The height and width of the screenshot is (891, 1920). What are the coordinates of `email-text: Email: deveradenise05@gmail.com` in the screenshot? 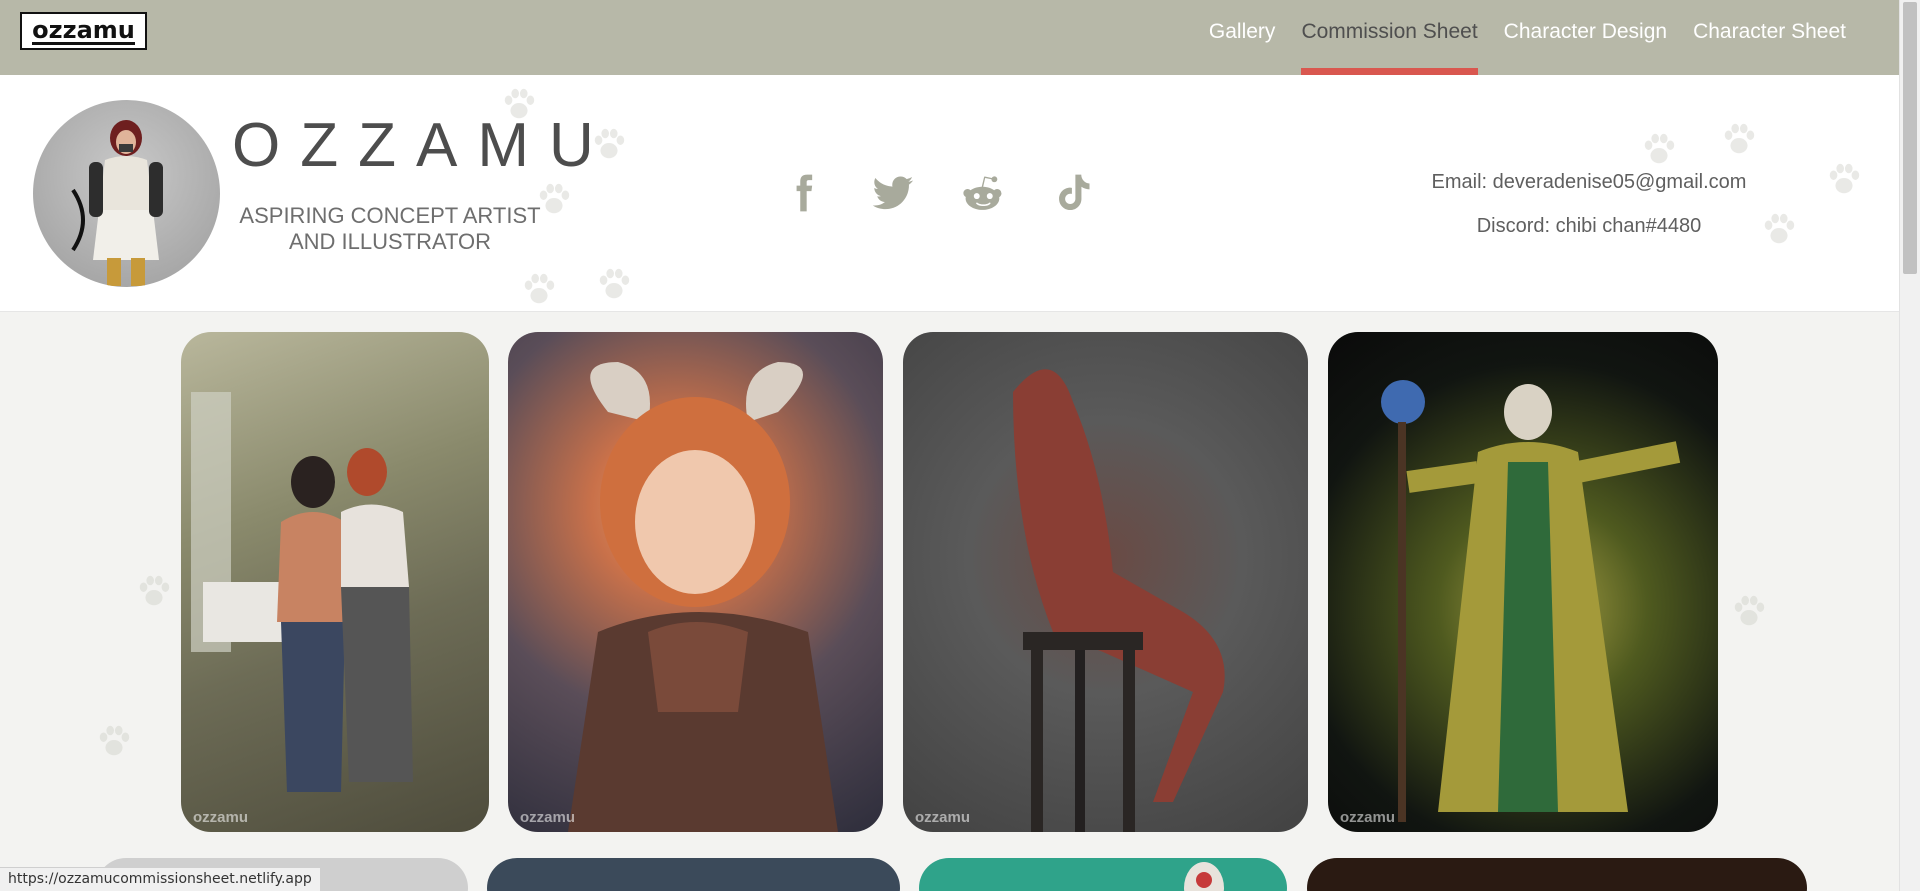 It's located at (1589, 182).